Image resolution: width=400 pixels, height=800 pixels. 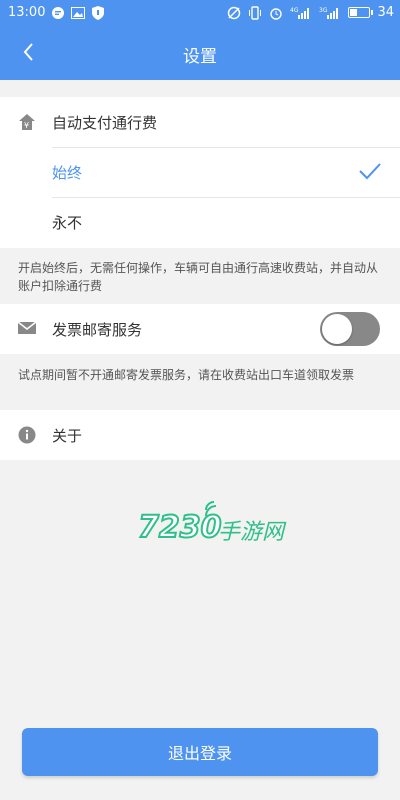 I want to click on signal-3g-icon: 3G, so click(x=330, y=13).